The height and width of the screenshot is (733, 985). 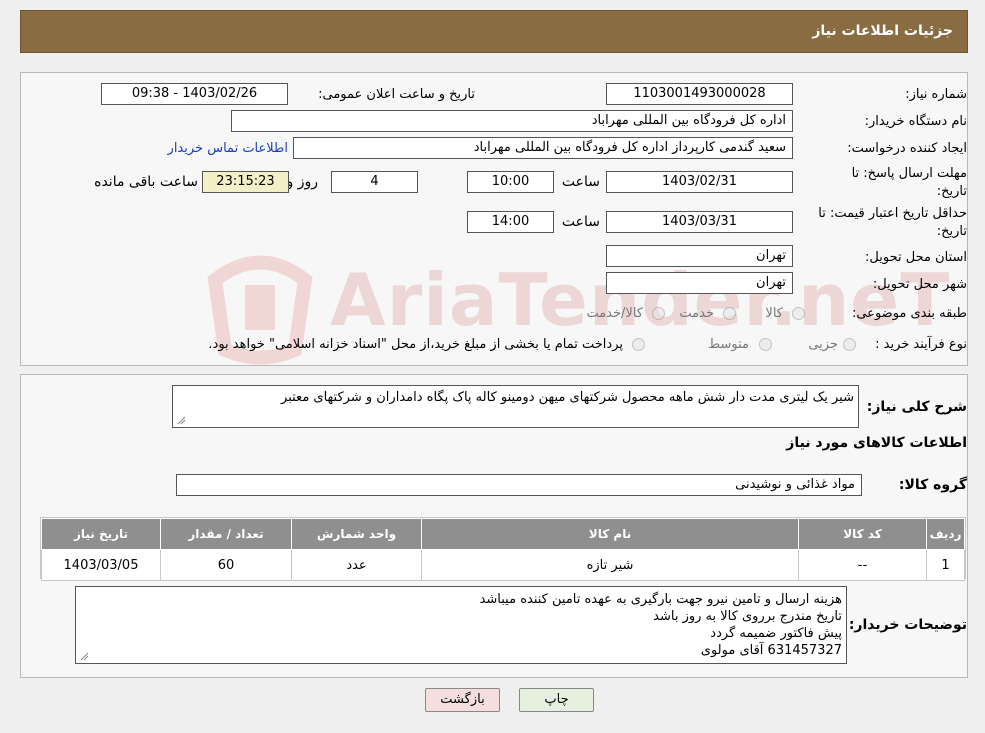 What do you see at coordinates (614, 313) in the screenshot?
I see `category-option-goods-service: کالا/خدمت` at bounding box center [614, 313].